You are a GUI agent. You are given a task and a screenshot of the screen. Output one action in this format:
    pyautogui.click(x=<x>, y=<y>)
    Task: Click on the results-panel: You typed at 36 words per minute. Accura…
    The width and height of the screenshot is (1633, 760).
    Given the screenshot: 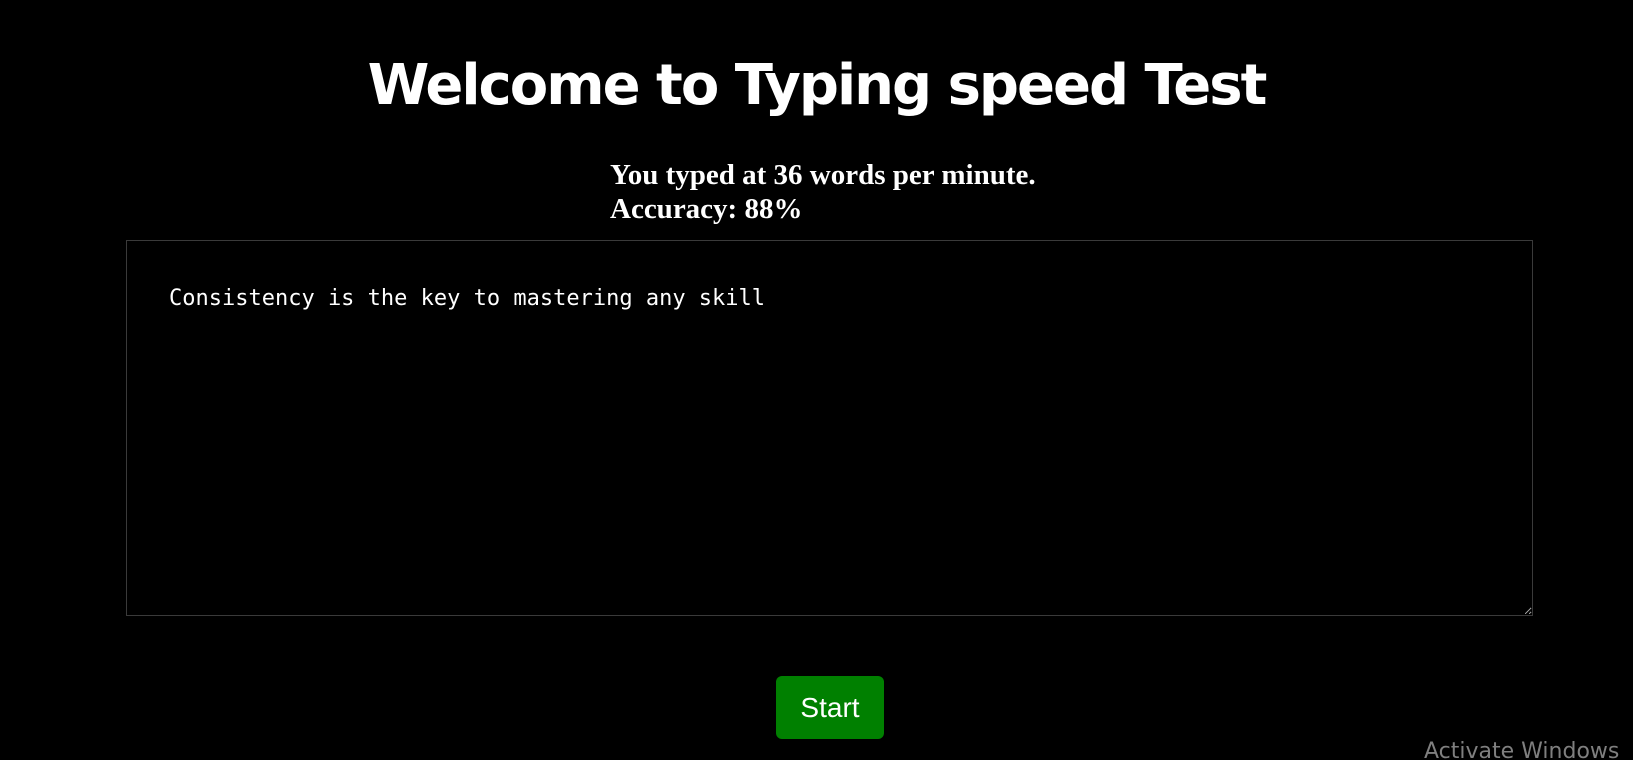 What is the action you would take?
    pyautogui.click(x=823, y=192)
    